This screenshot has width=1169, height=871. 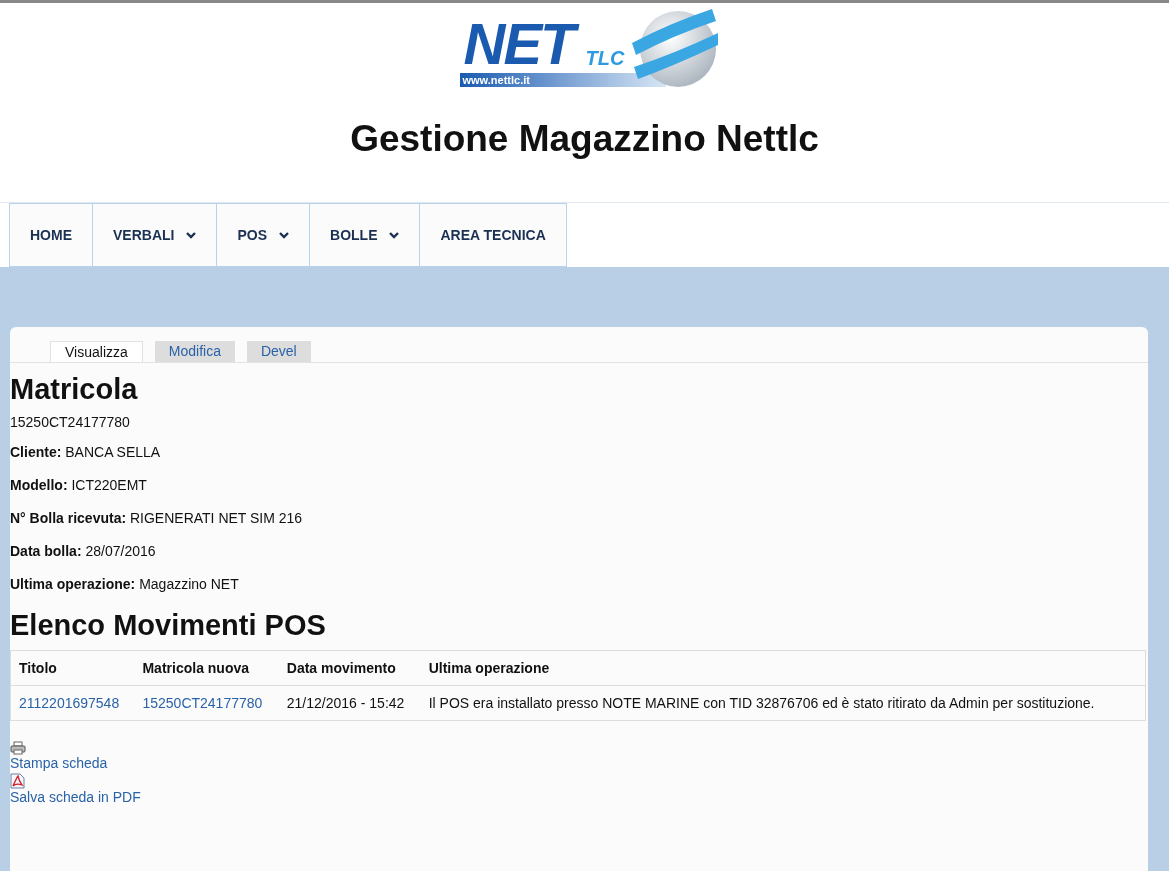 What do you see at coordinates (69, 703) in the screenshot?
I see `table-link: 2112201697548` at bounding box center [69, 703].